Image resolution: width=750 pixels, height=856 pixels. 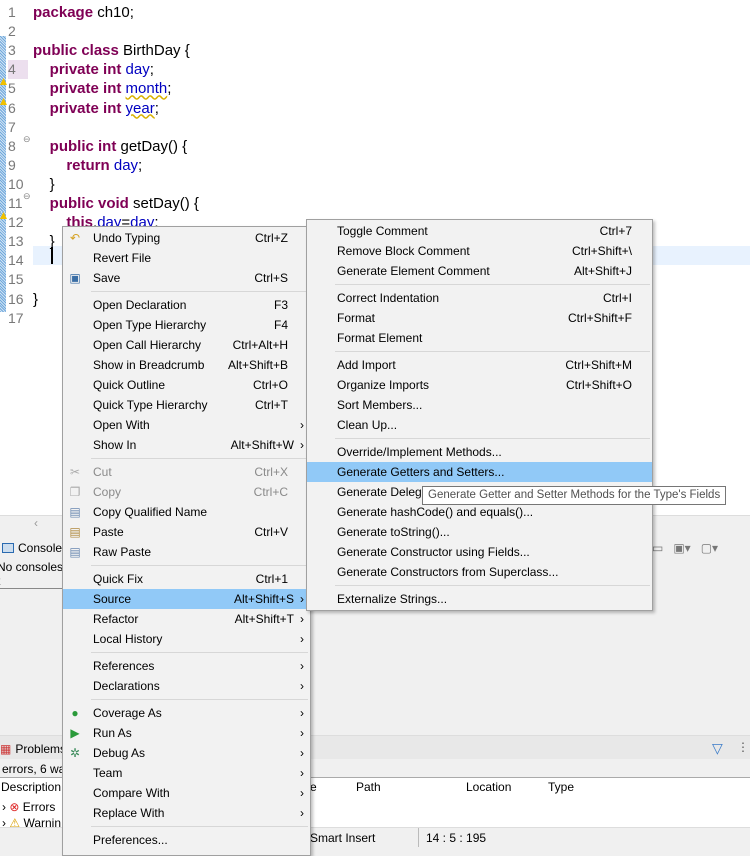 What do you see at coordinates (6, 749) in the screenshot?
I see `problems-icon: ▦` at bounding box center [6, 749].